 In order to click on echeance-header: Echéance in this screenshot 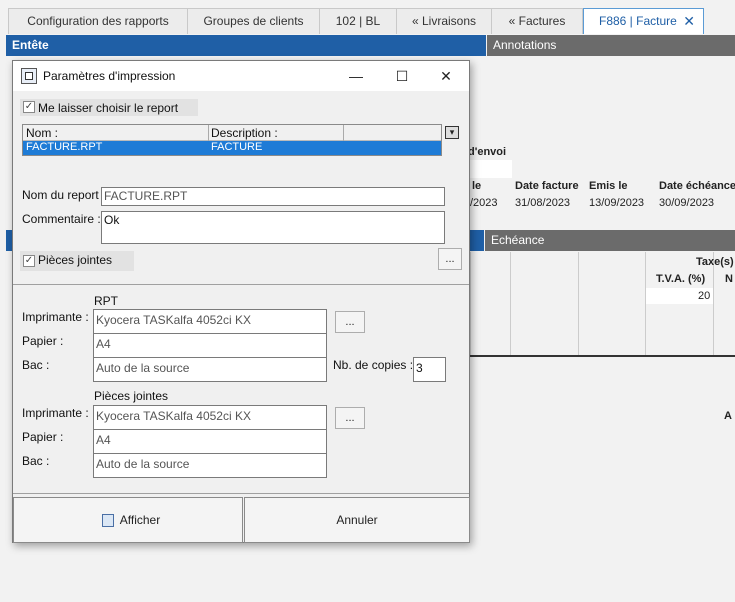, I will do `click(610, 240)`.